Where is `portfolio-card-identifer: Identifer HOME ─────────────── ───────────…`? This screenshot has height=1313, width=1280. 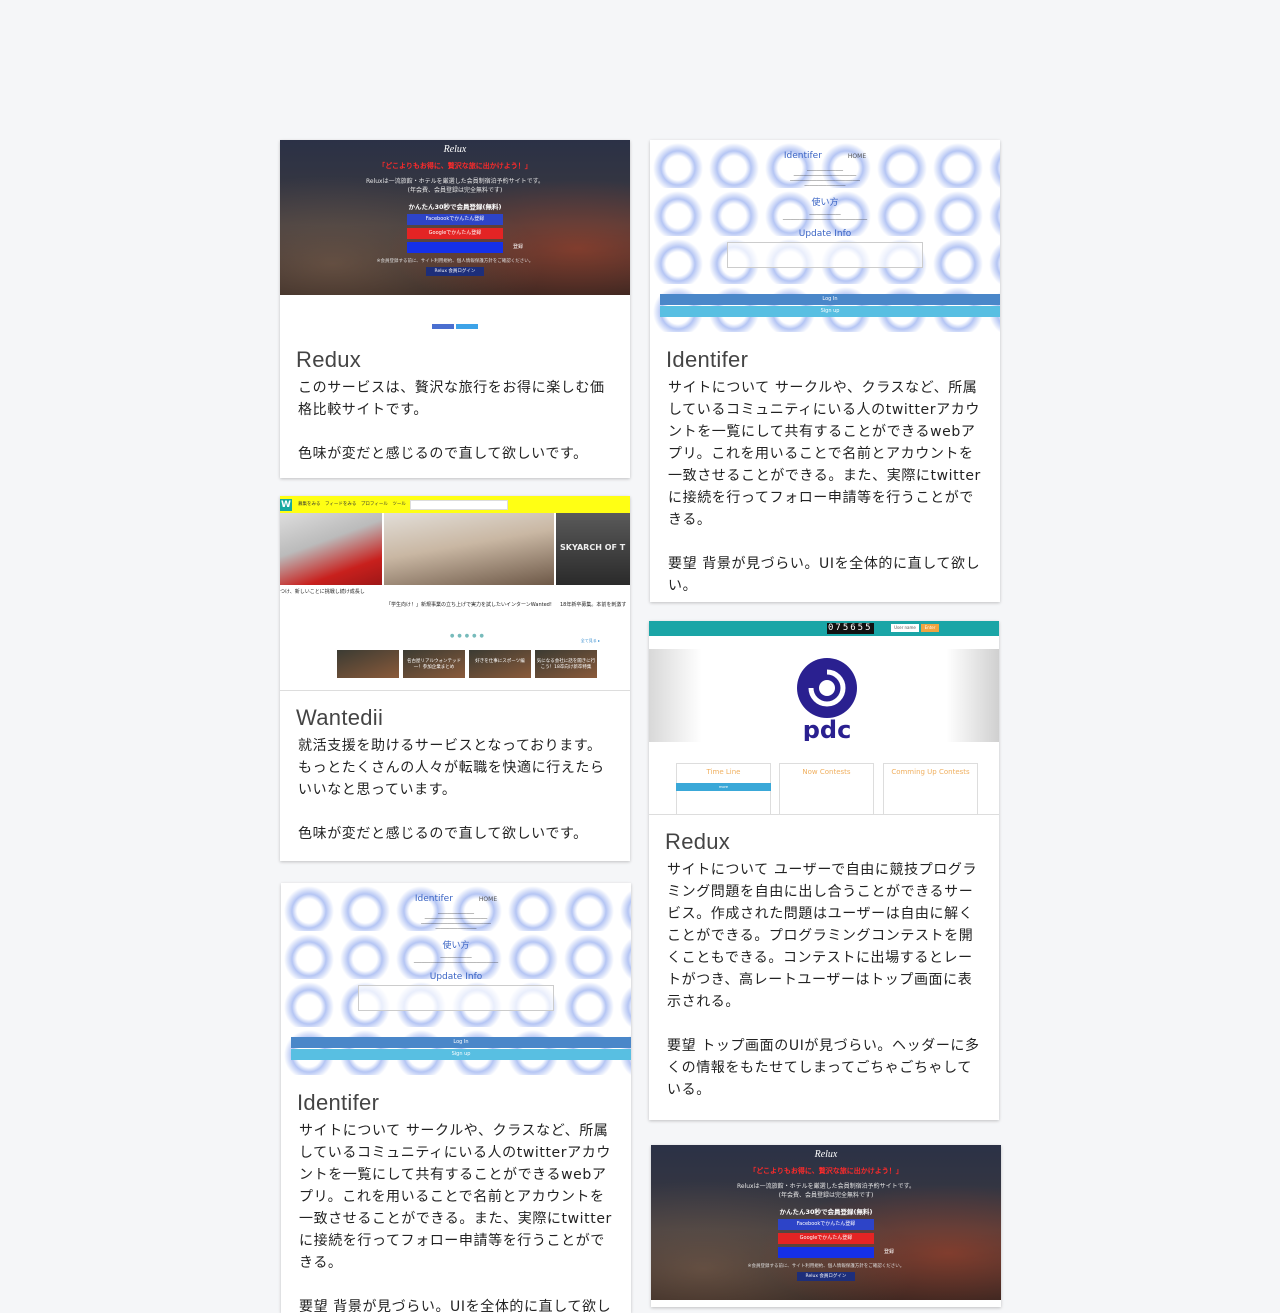
portfolio-card-identifer: Identifer HOME ─────────────── ───────────… is located at coordinates (825, 371).